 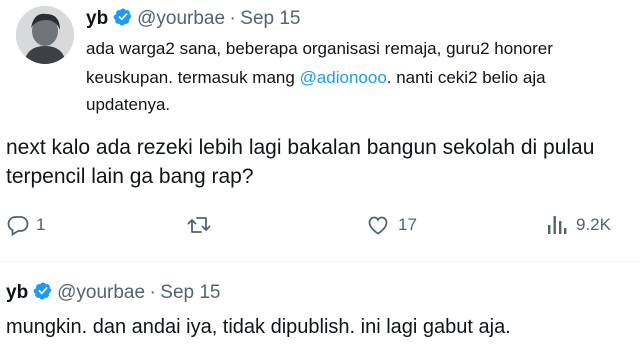 What do you see at coordinates (557, 225) in the screenshot?
I see `views-chart-icon` at bounding box center [557, 225].